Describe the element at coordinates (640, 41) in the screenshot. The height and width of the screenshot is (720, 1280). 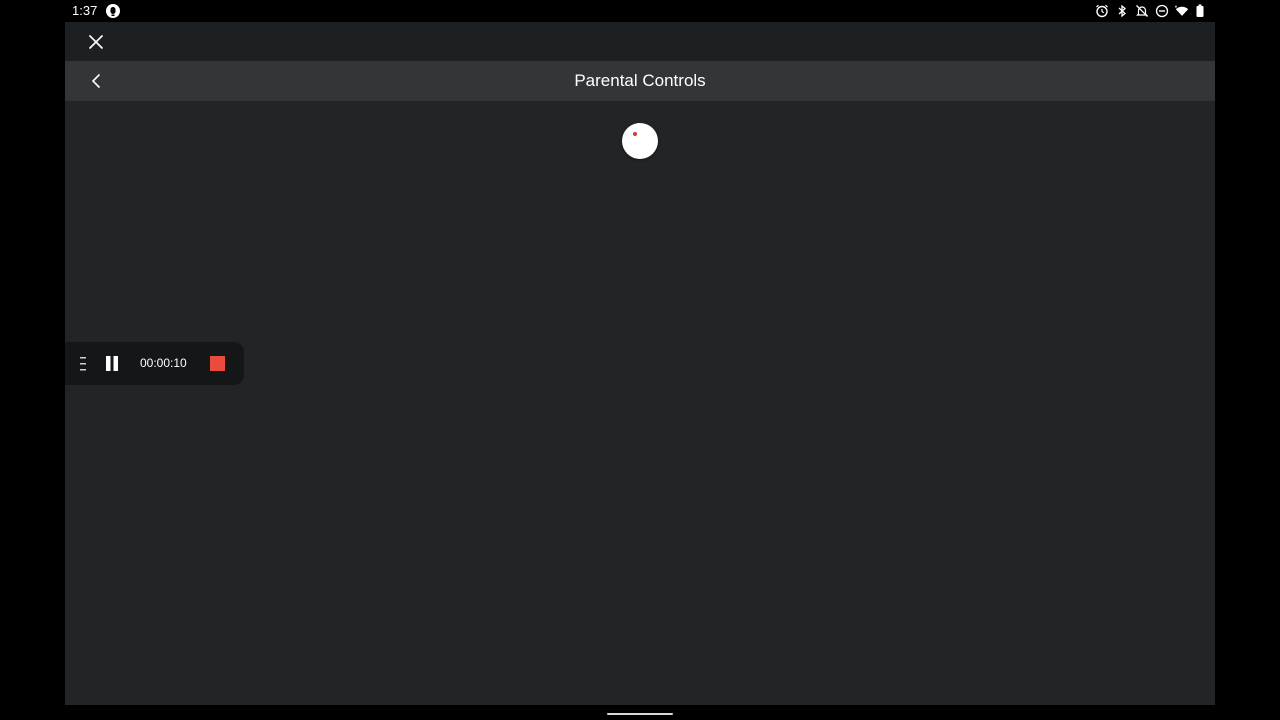
I see `top-bar` at that location.